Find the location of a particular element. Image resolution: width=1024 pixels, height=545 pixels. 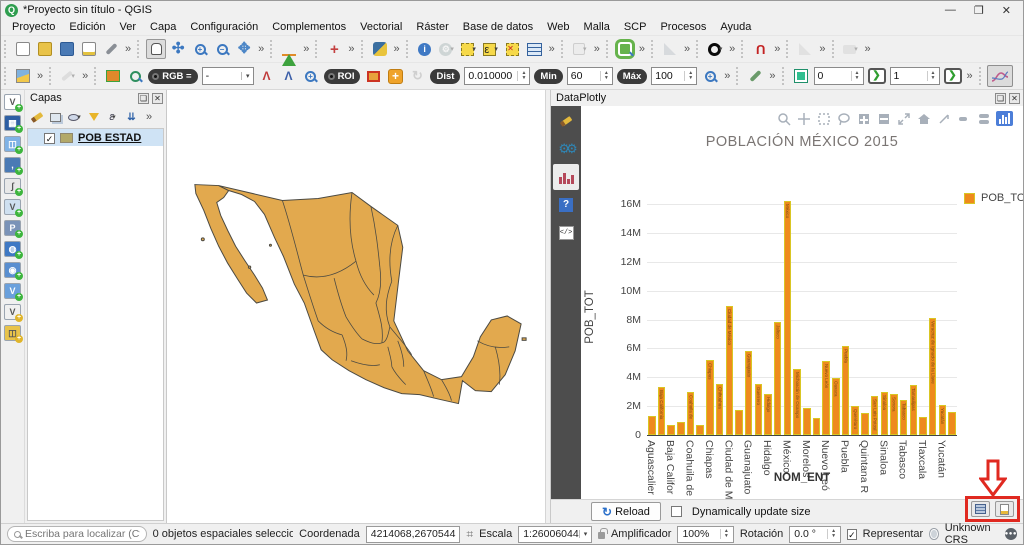

crs-globe-icon is located at coordinates (934, 534).